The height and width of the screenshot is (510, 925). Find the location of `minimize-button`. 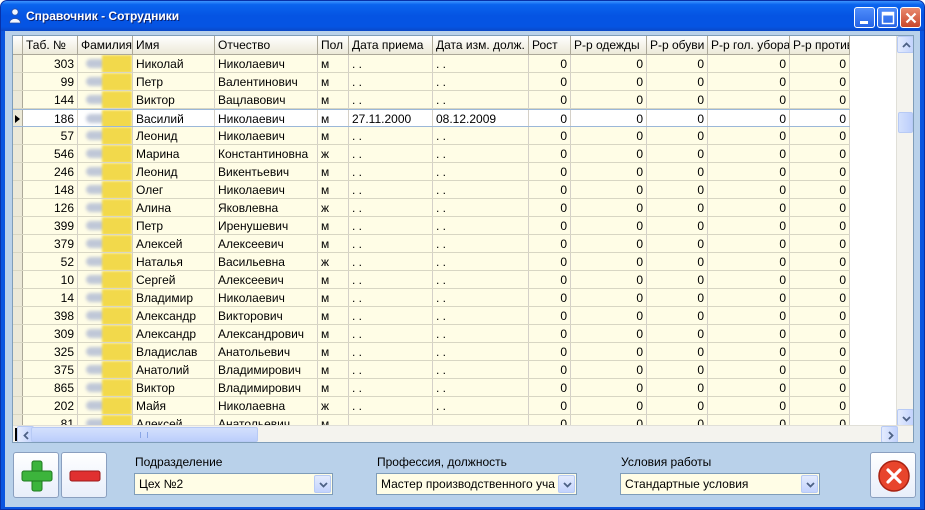

minimize-button is located at coordinates (864, 17).